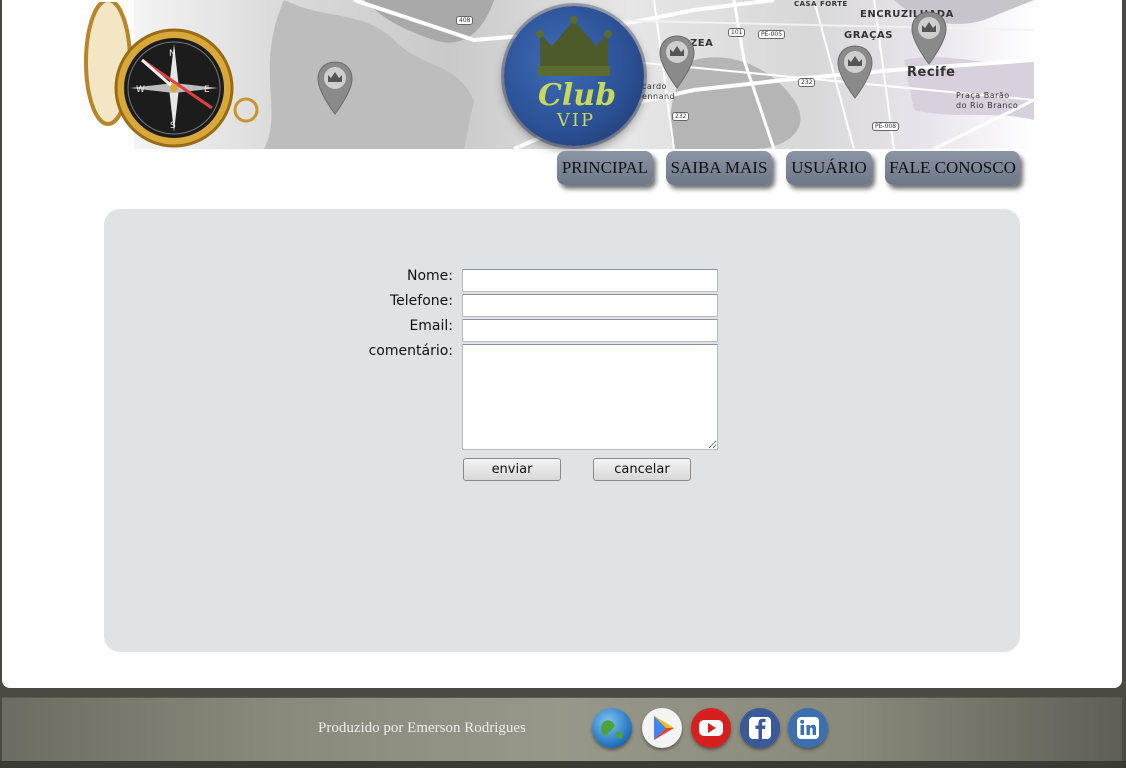 Image resolution: width=1126 pixels, height=768 pixels. What do you see at coordinates (590, 305) in the screenshot?
I see `phone-field` at bounding box center [590, 305].